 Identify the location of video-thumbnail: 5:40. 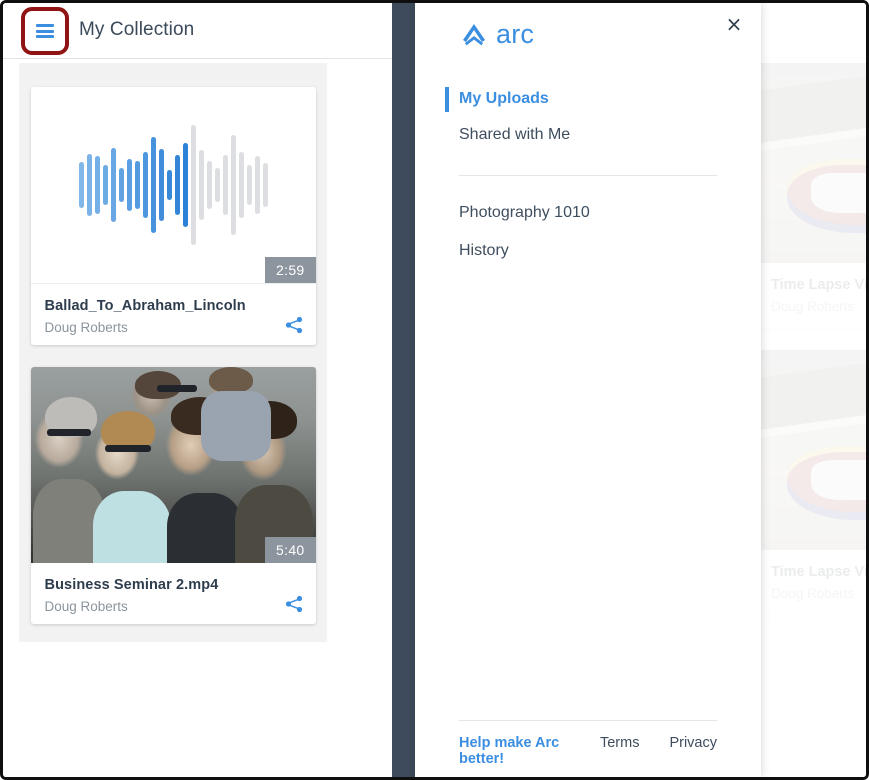
(173, 465).